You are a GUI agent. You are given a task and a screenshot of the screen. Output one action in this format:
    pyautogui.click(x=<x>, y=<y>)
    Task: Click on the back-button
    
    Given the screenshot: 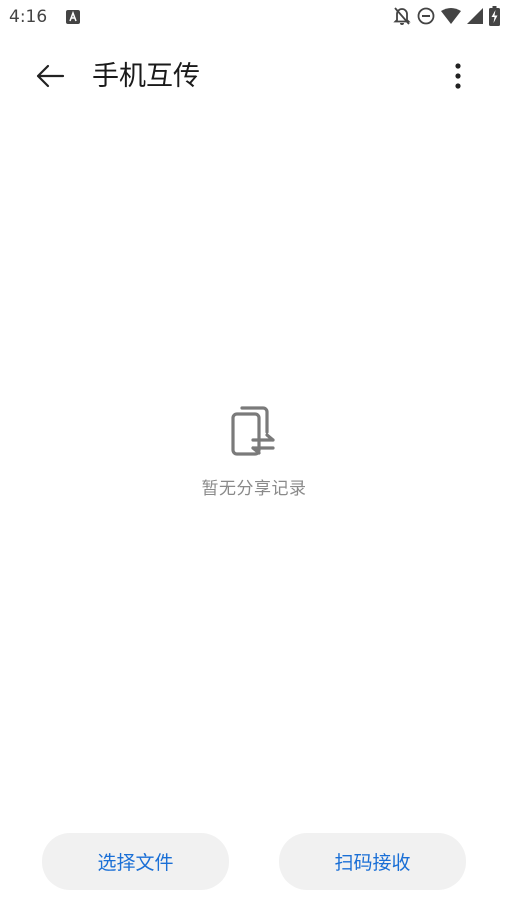 What is the action you would take?
    pyautogui.click(x=50, y=78)
    